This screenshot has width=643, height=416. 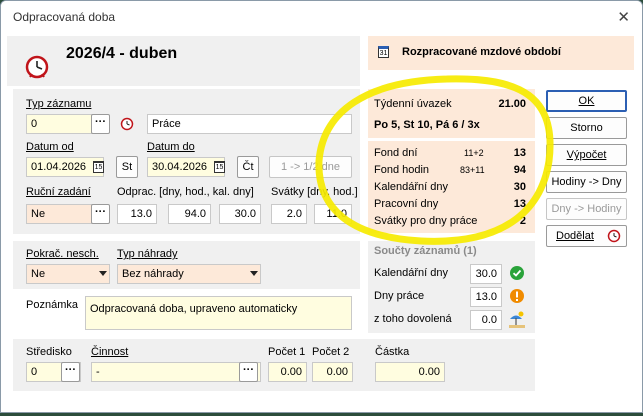 I want to click on date-to-label: Datum do, so click(x=171, y=147).